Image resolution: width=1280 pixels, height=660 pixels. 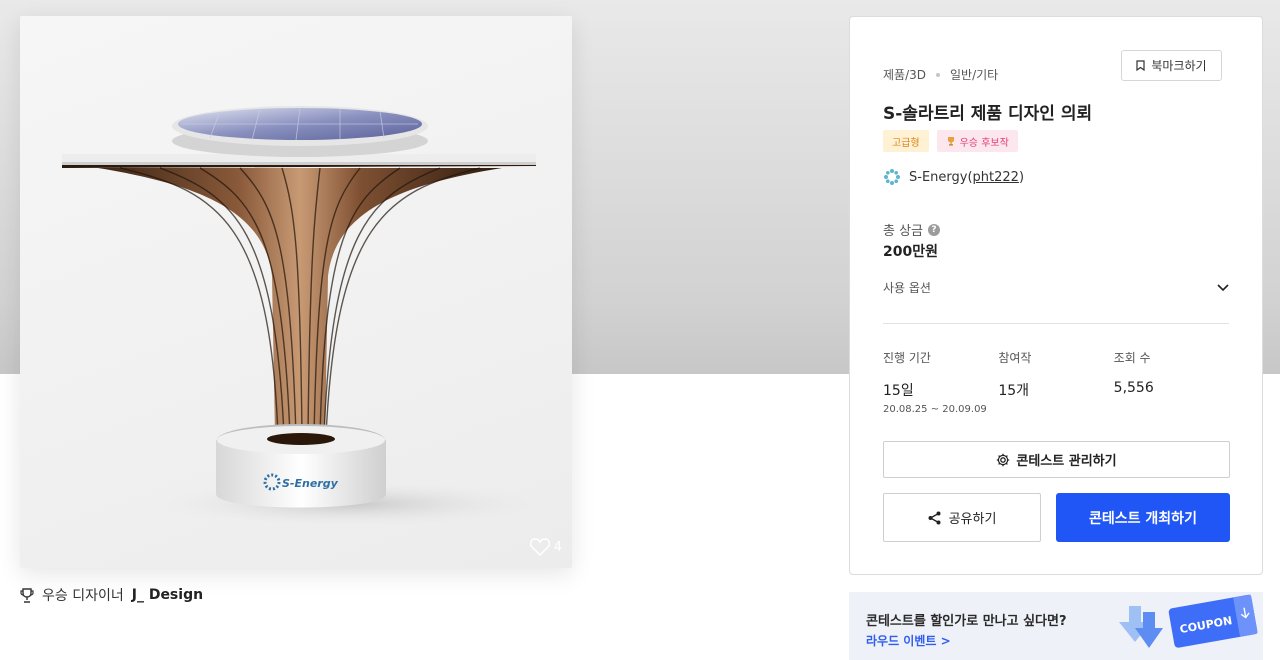 What do you see at coordinates (907, 288) in the screenshot?
I see `usage-options-label: 사용 옵션` at bounding box center [907, 288].